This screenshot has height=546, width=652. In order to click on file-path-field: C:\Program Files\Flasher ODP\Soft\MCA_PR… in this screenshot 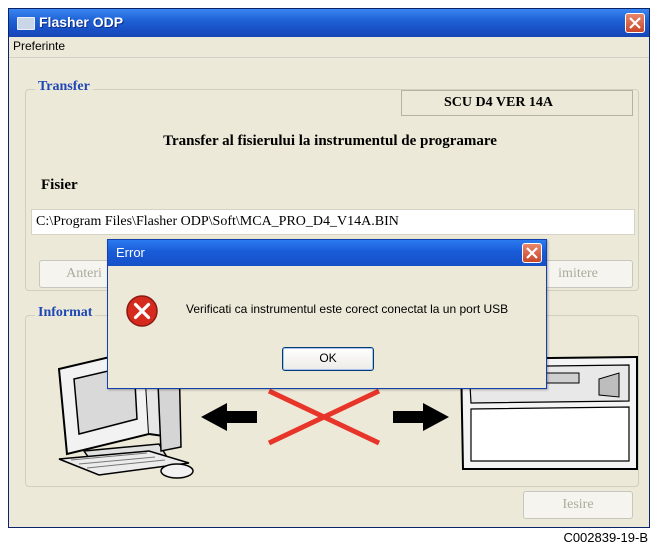, I will do `click(333, 222)`.